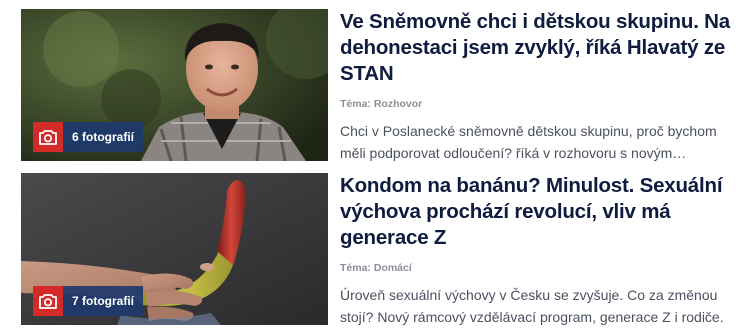 The width and height of the screenshot is (736, 329). Describe the element at coordinates (535, 104) in the screenshot. I see `article-topic: Téma: Rozhovor` at that location.